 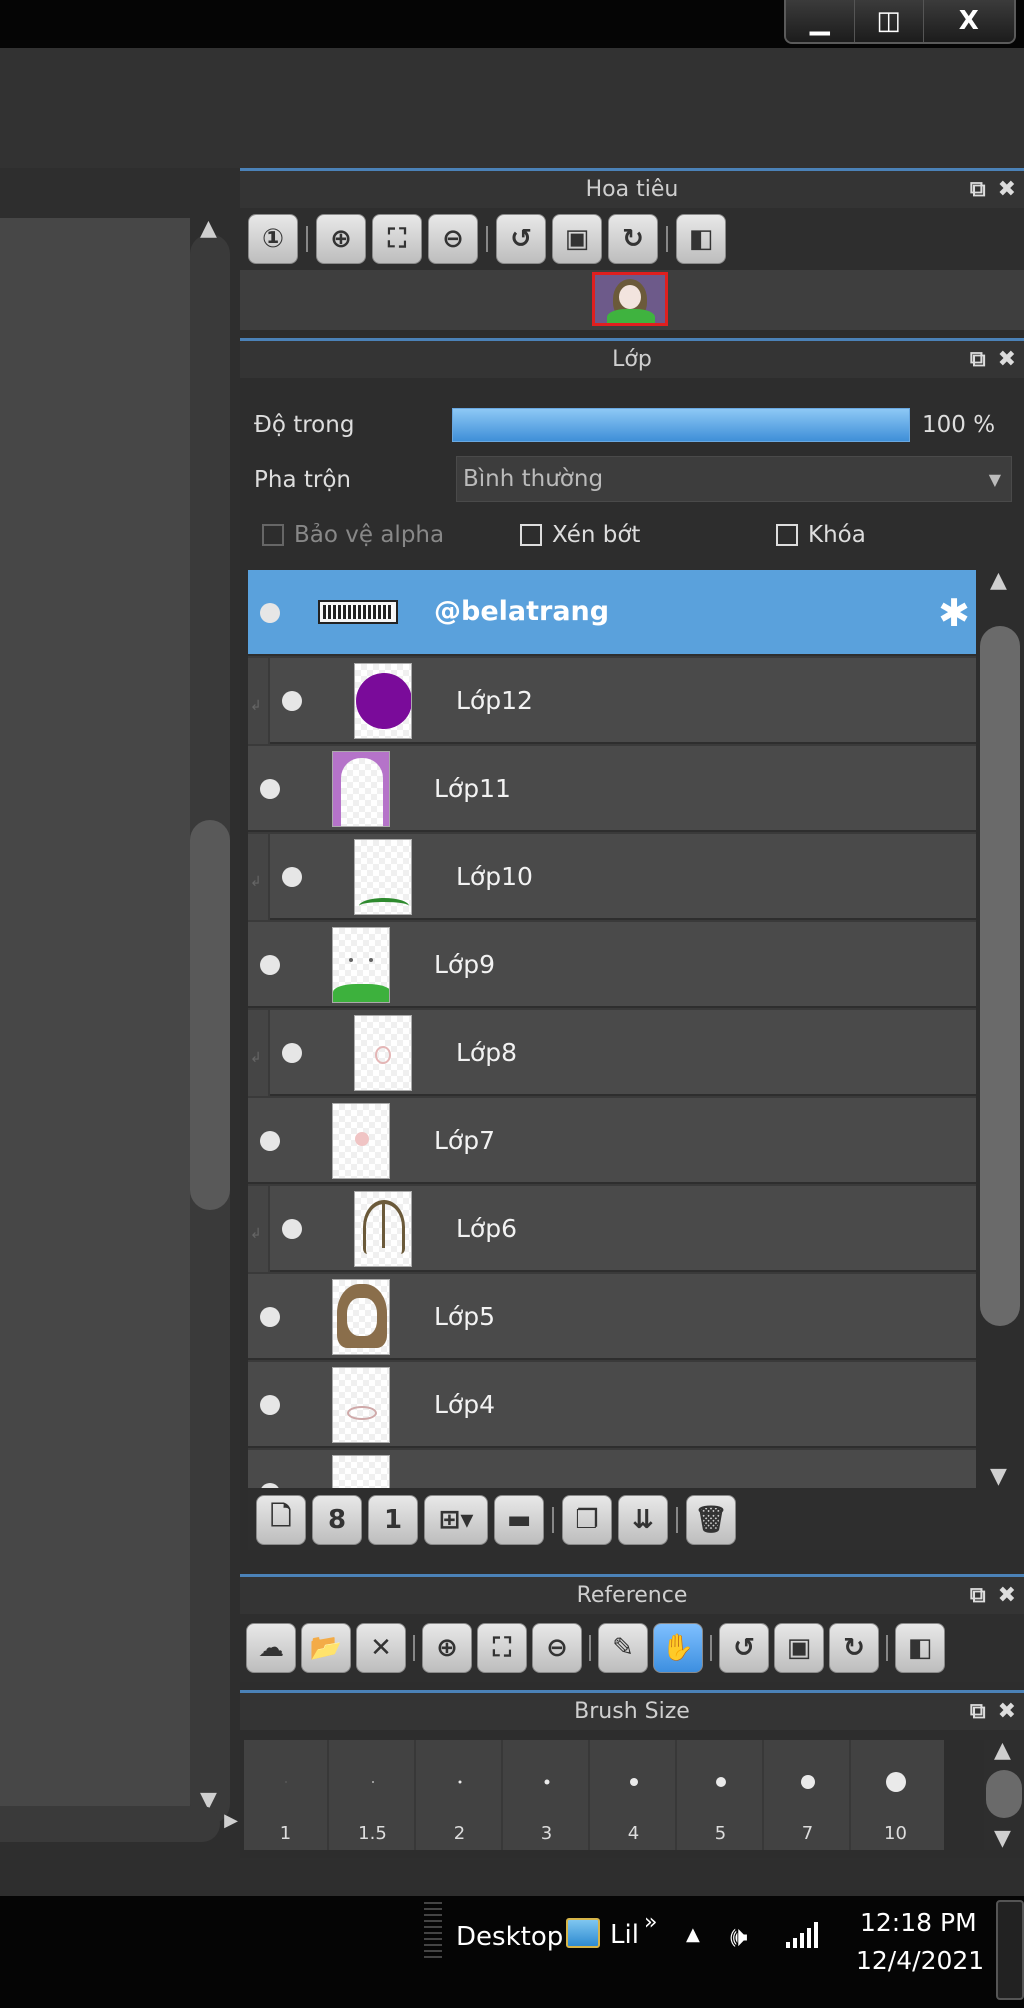 I want to click on opacity-slider, so click(x=681, y=425).